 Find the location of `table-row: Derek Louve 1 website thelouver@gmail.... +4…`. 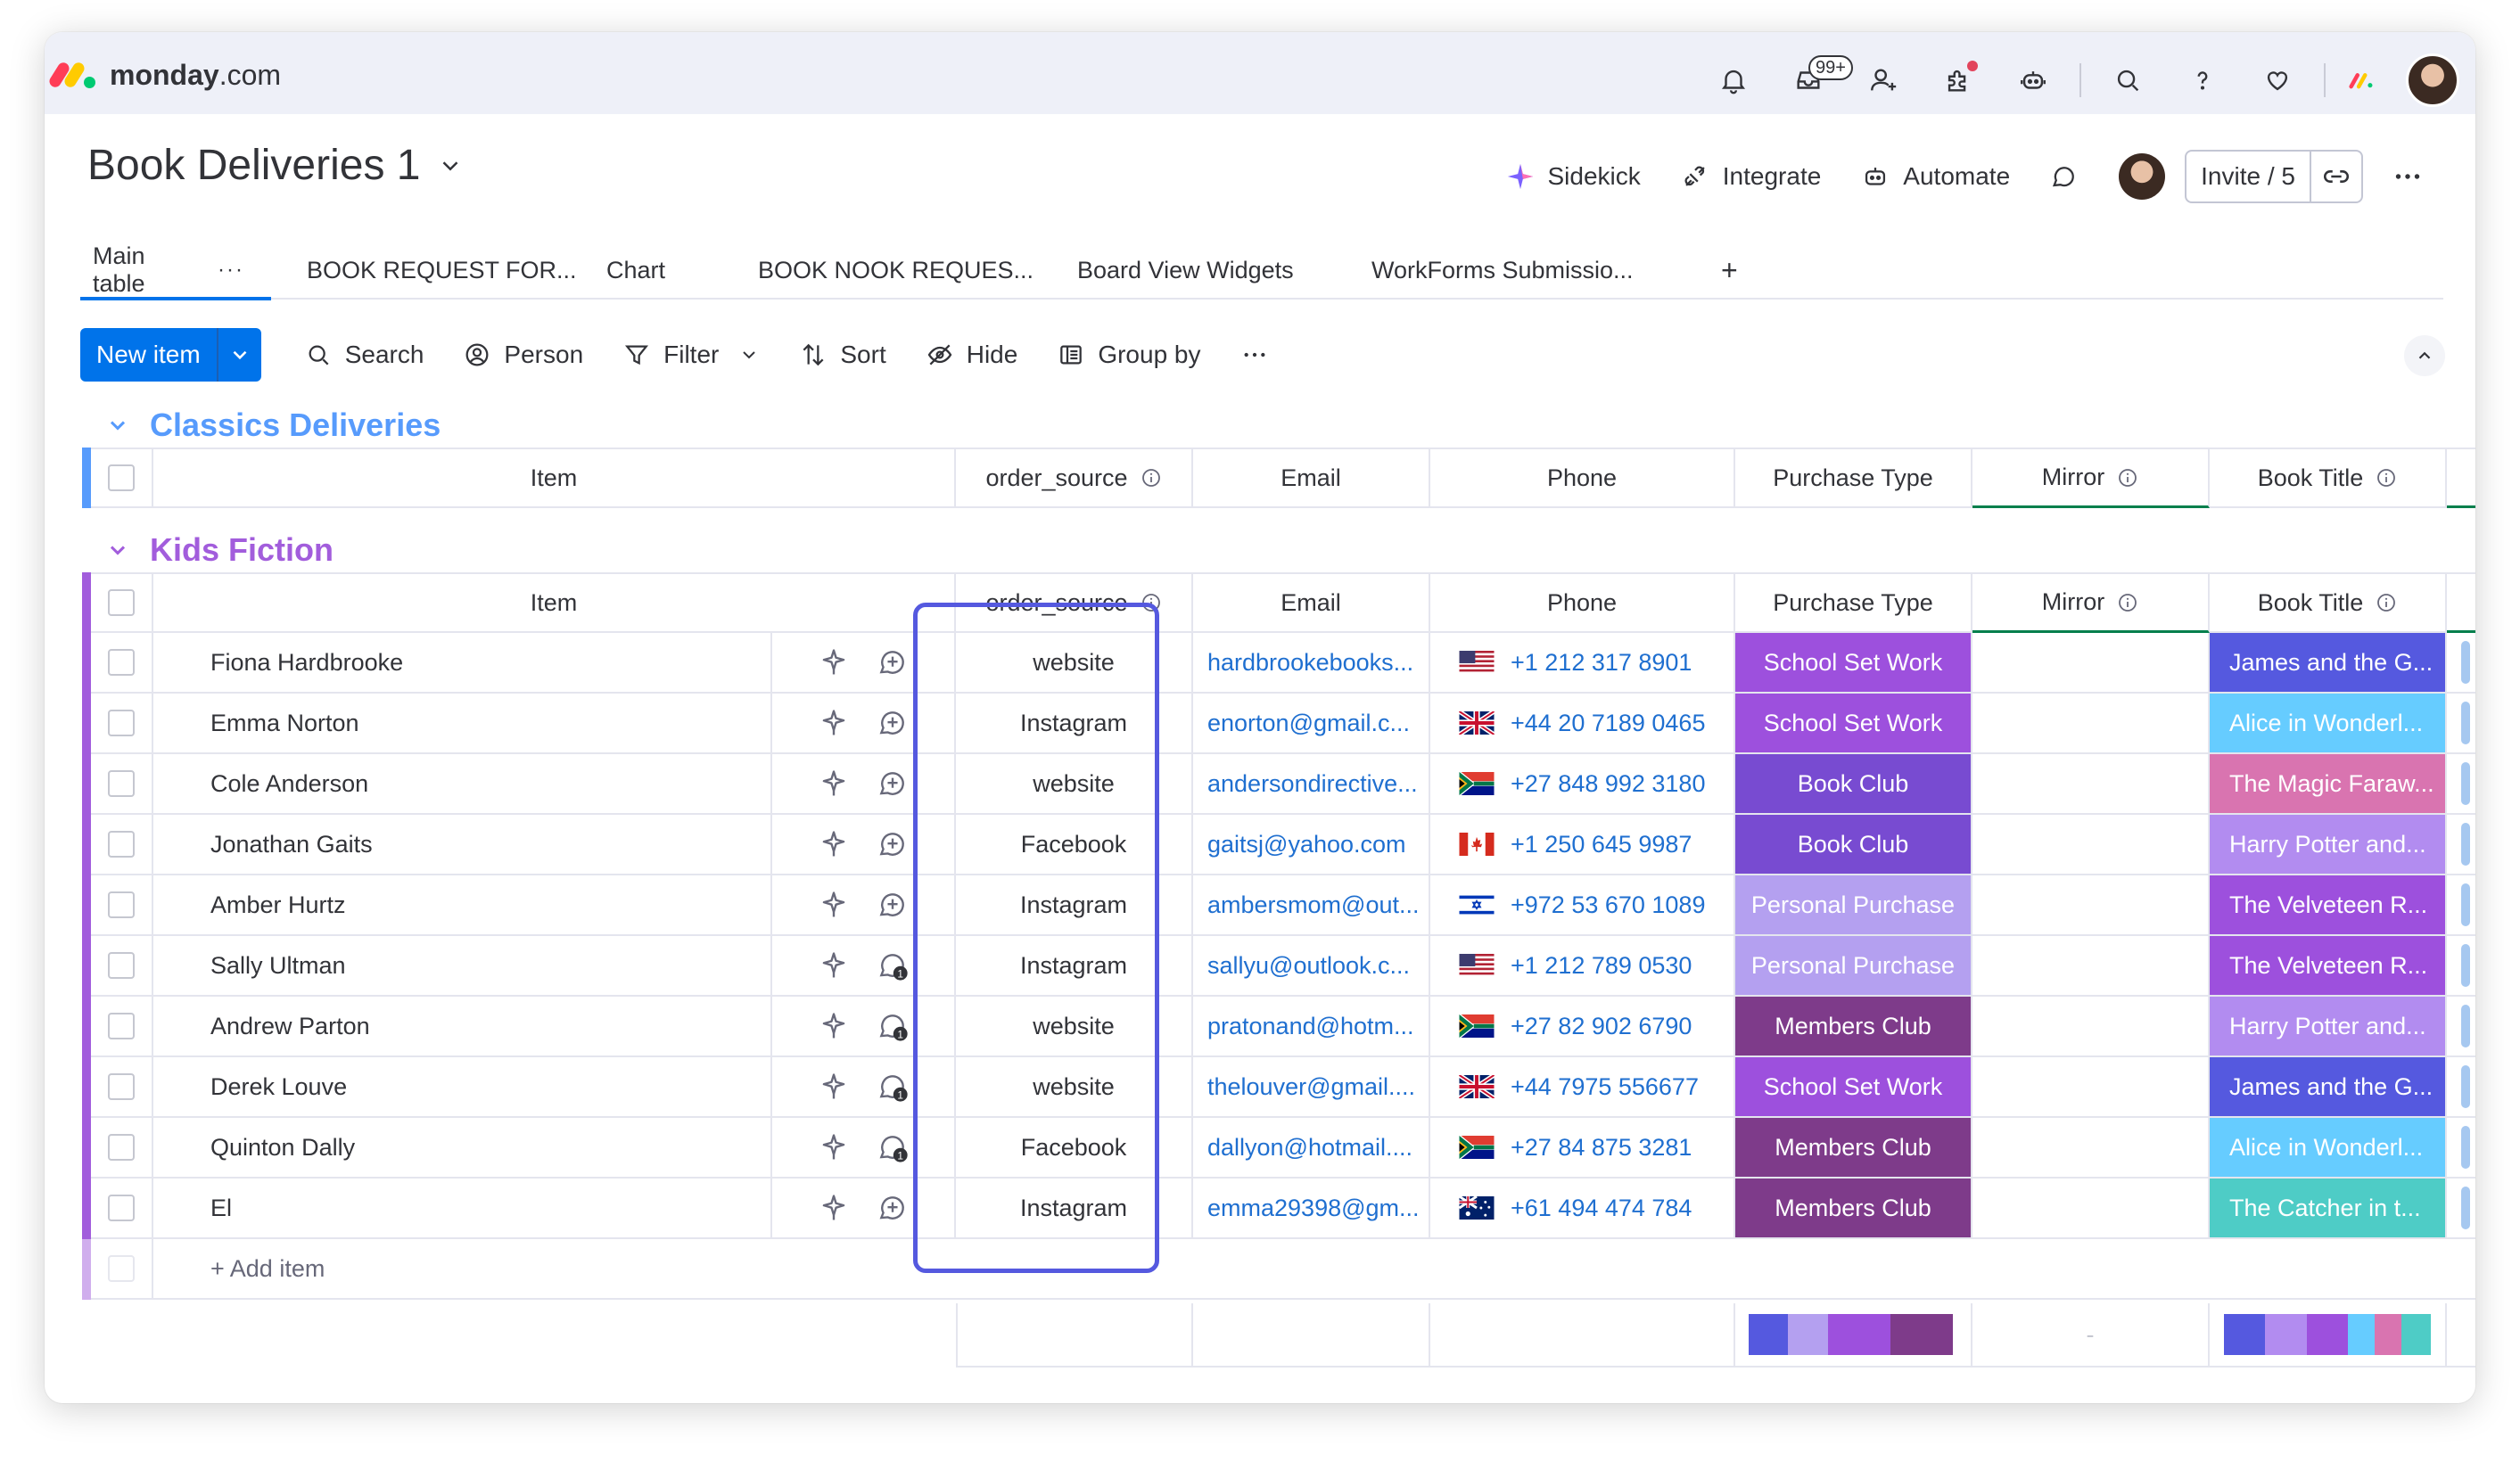

table-row: Derek Louve 1 website thelouver@gmail.... +4… is located at coordinates (1278, 1087).